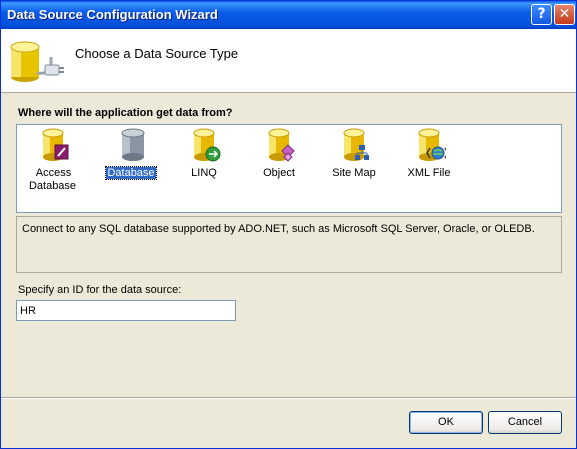 Image resolution: width=577 pixels, height=449 pixels. I want to click on title-bar: Data Source Configuration Wizard ? ✕, so click(288, 15).